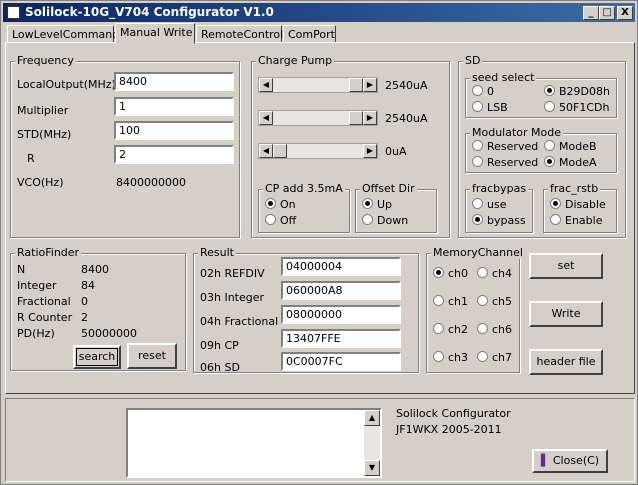 The image size is (638, 485). Describe the element at coordinates (280, 204) in the screenshot. I see `cp-add-on-radio: On` at that location.